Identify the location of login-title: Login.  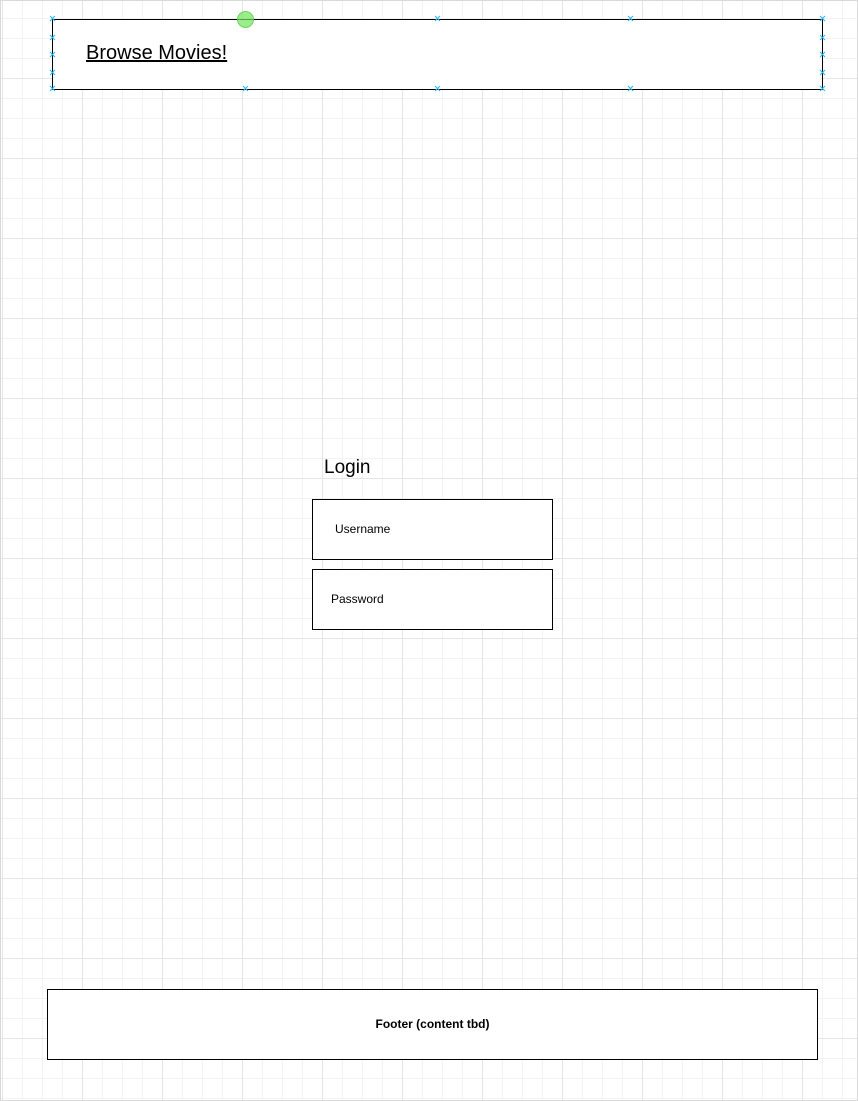
(347, 467).